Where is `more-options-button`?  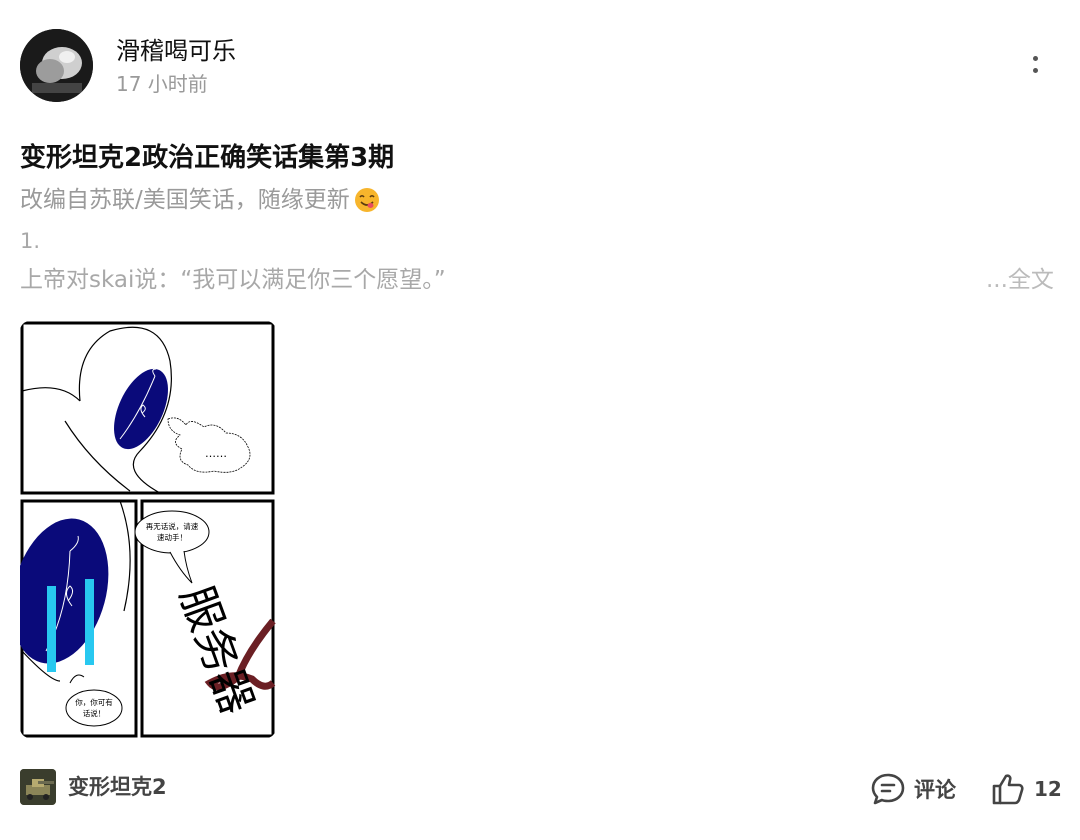
more-options-button is located at coordinates (1036, 65).